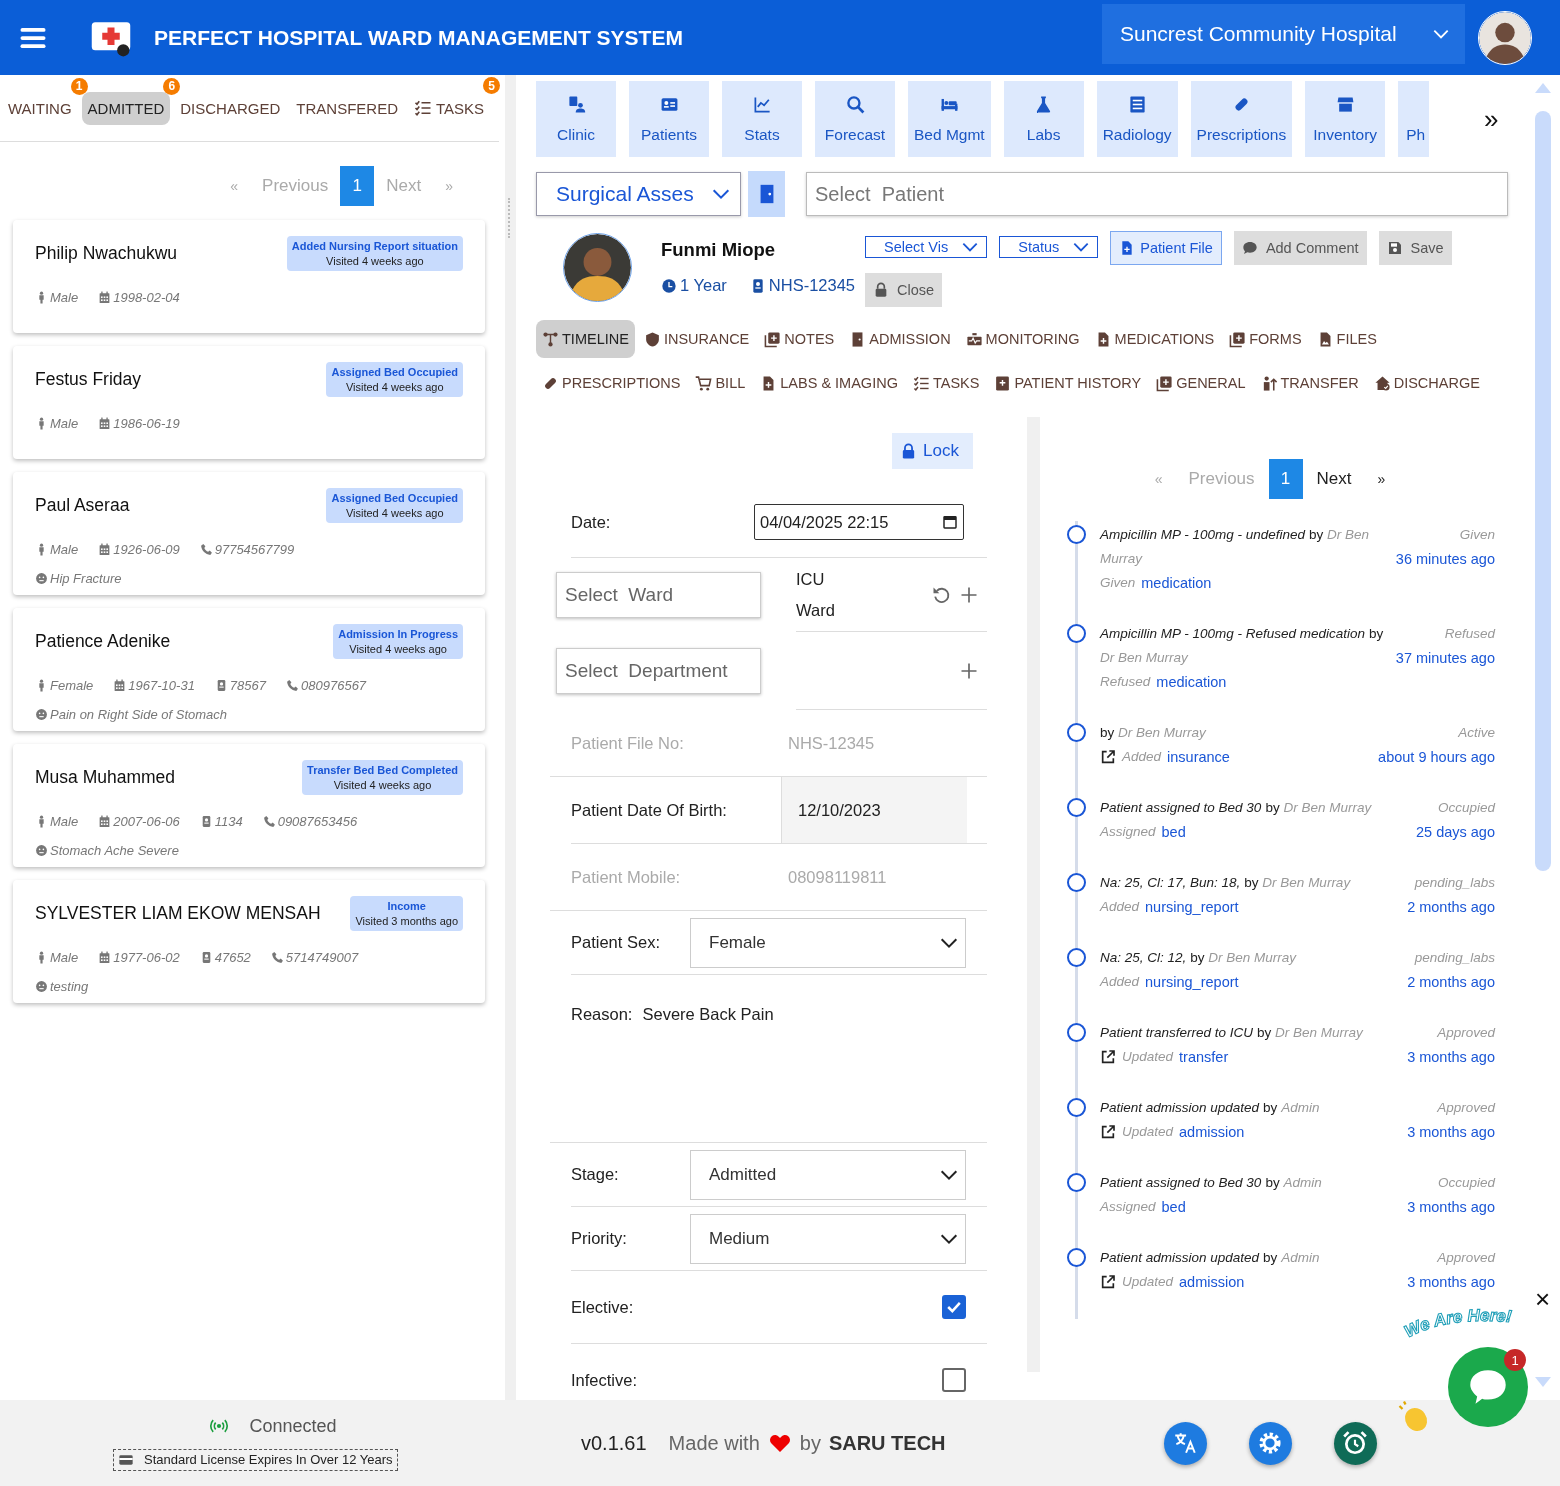 This screenshot has height=1486, width=1560. Describe the element at coordinates (161, 685) in the screenshot. I see `patient-dob: 1967-10-31` at that location.